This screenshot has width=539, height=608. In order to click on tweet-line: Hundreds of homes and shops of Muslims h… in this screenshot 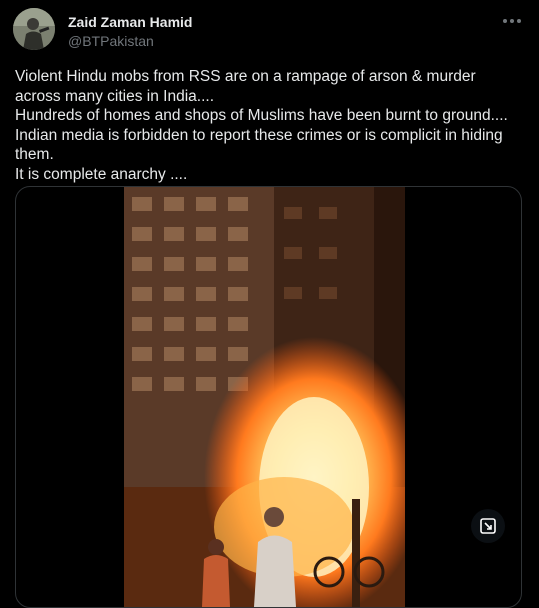, I will do `click(261, 115)`.